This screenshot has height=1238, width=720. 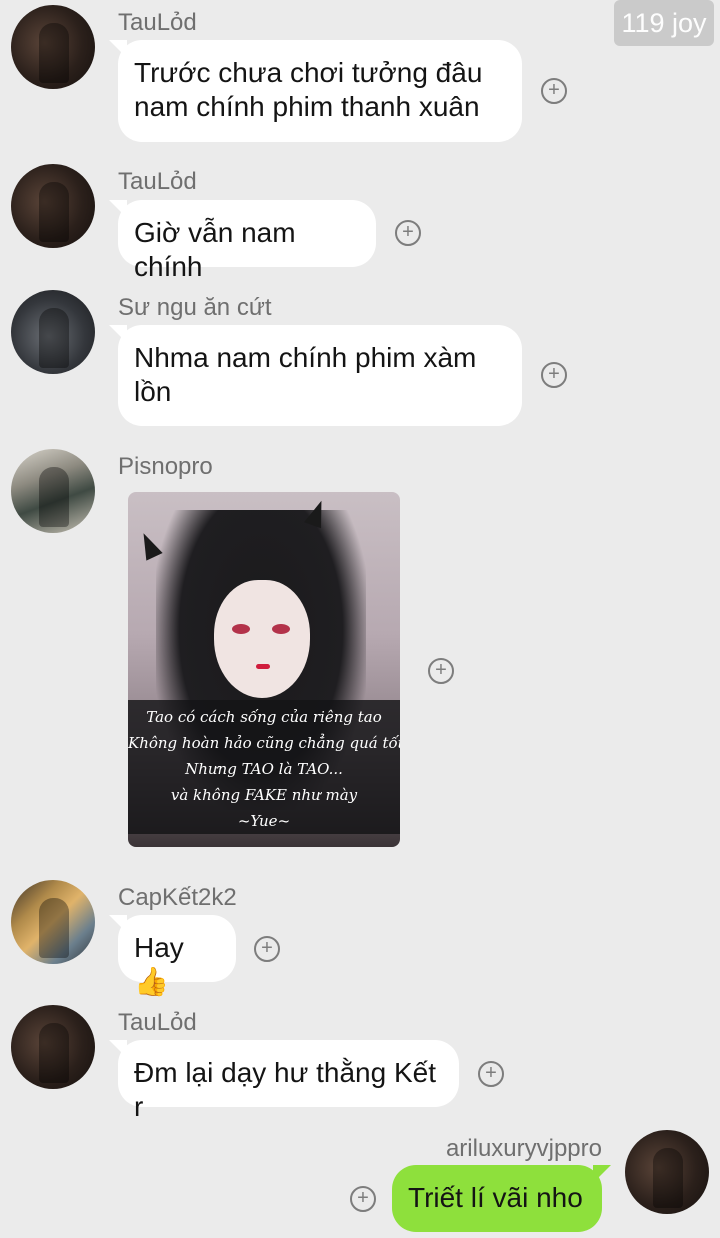 I want to click on message-bubble: Hay 👍, so click(x=172, y=956).